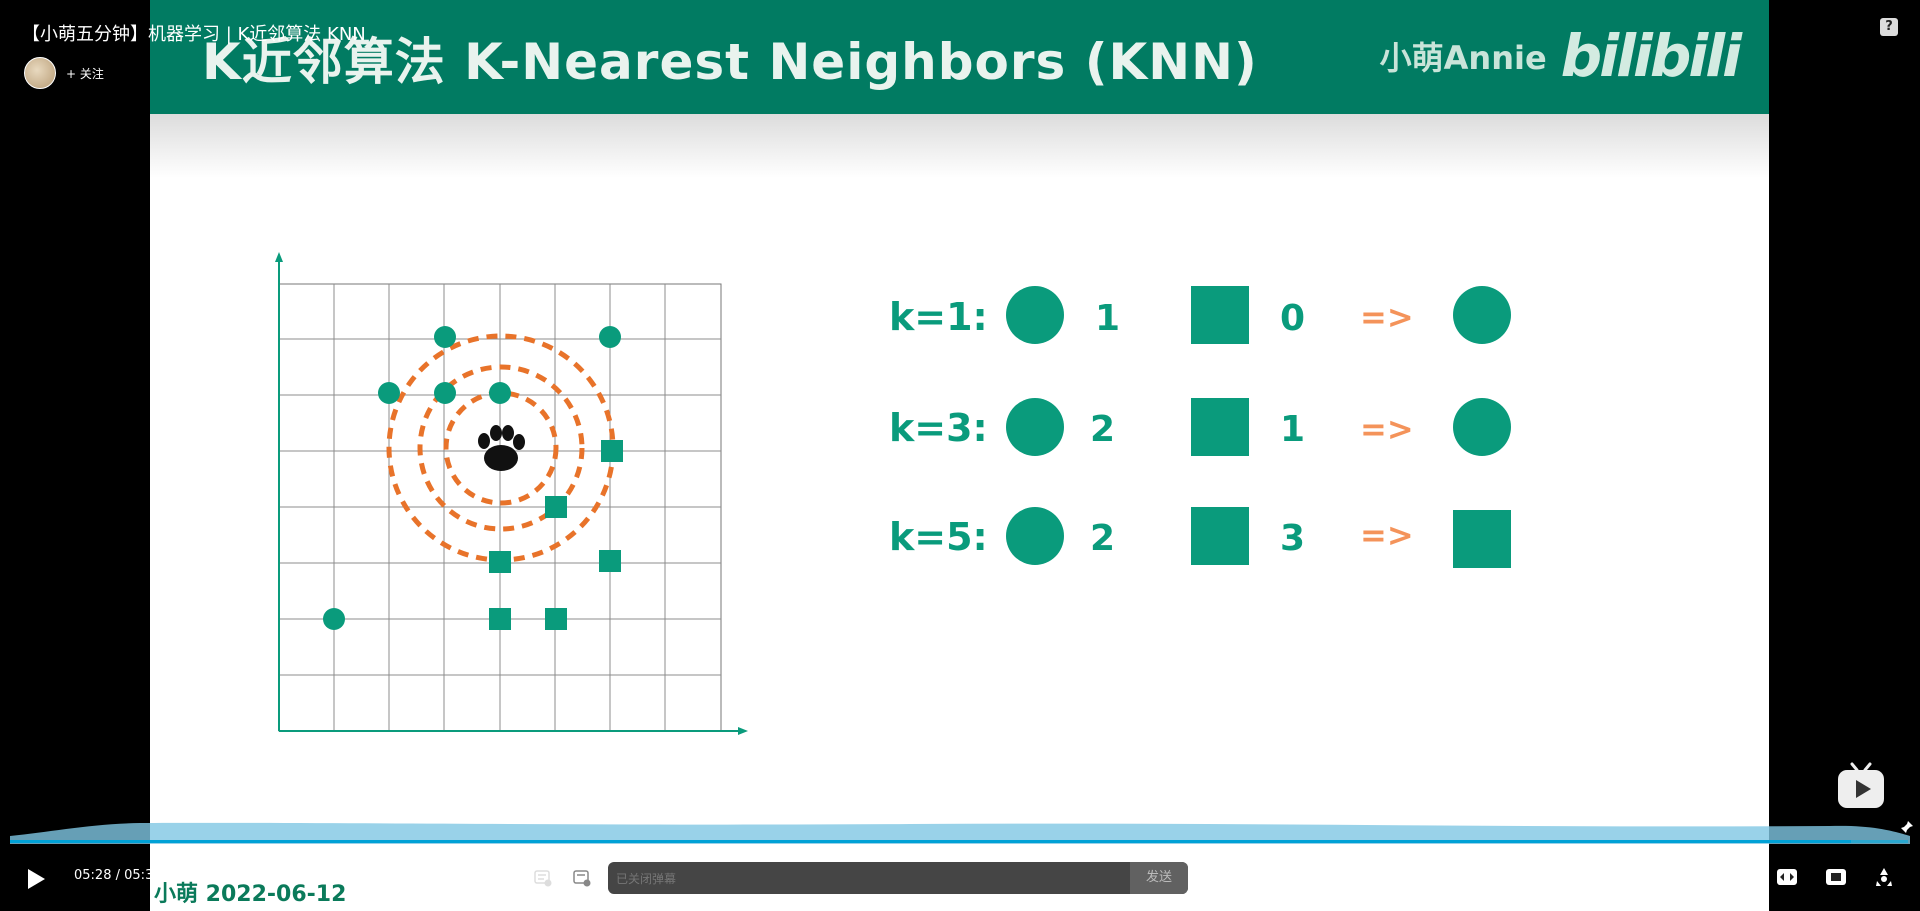 The width and height of the screenshot is (1920, 911). What do you see at coordinates (1739, 877) in the screenshot?
I see `picture-in-picture-icon` at bounding box center [1739, 877].